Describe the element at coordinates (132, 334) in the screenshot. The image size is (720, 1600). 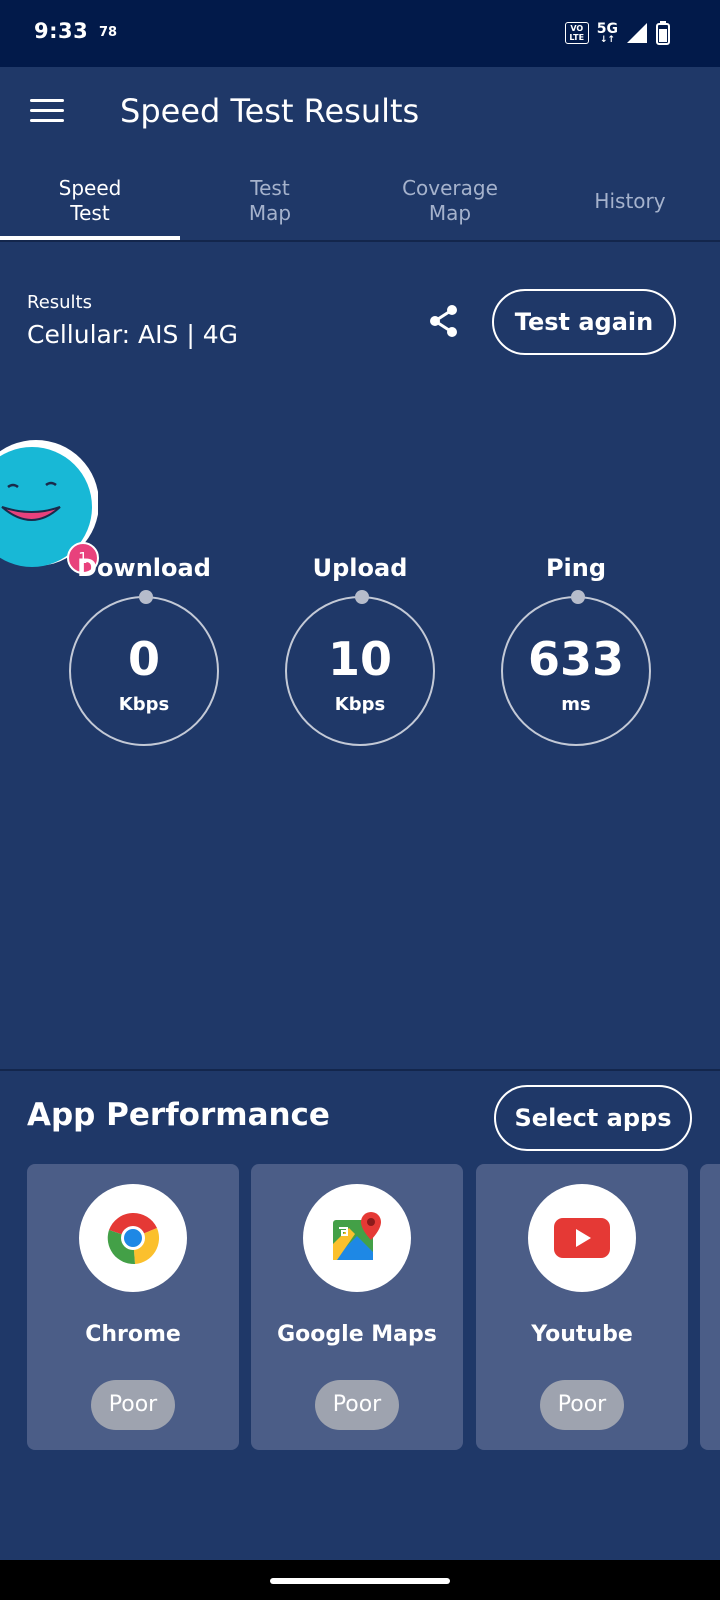
I see `connection-info: Cellular: AIS | 4G` at that location.